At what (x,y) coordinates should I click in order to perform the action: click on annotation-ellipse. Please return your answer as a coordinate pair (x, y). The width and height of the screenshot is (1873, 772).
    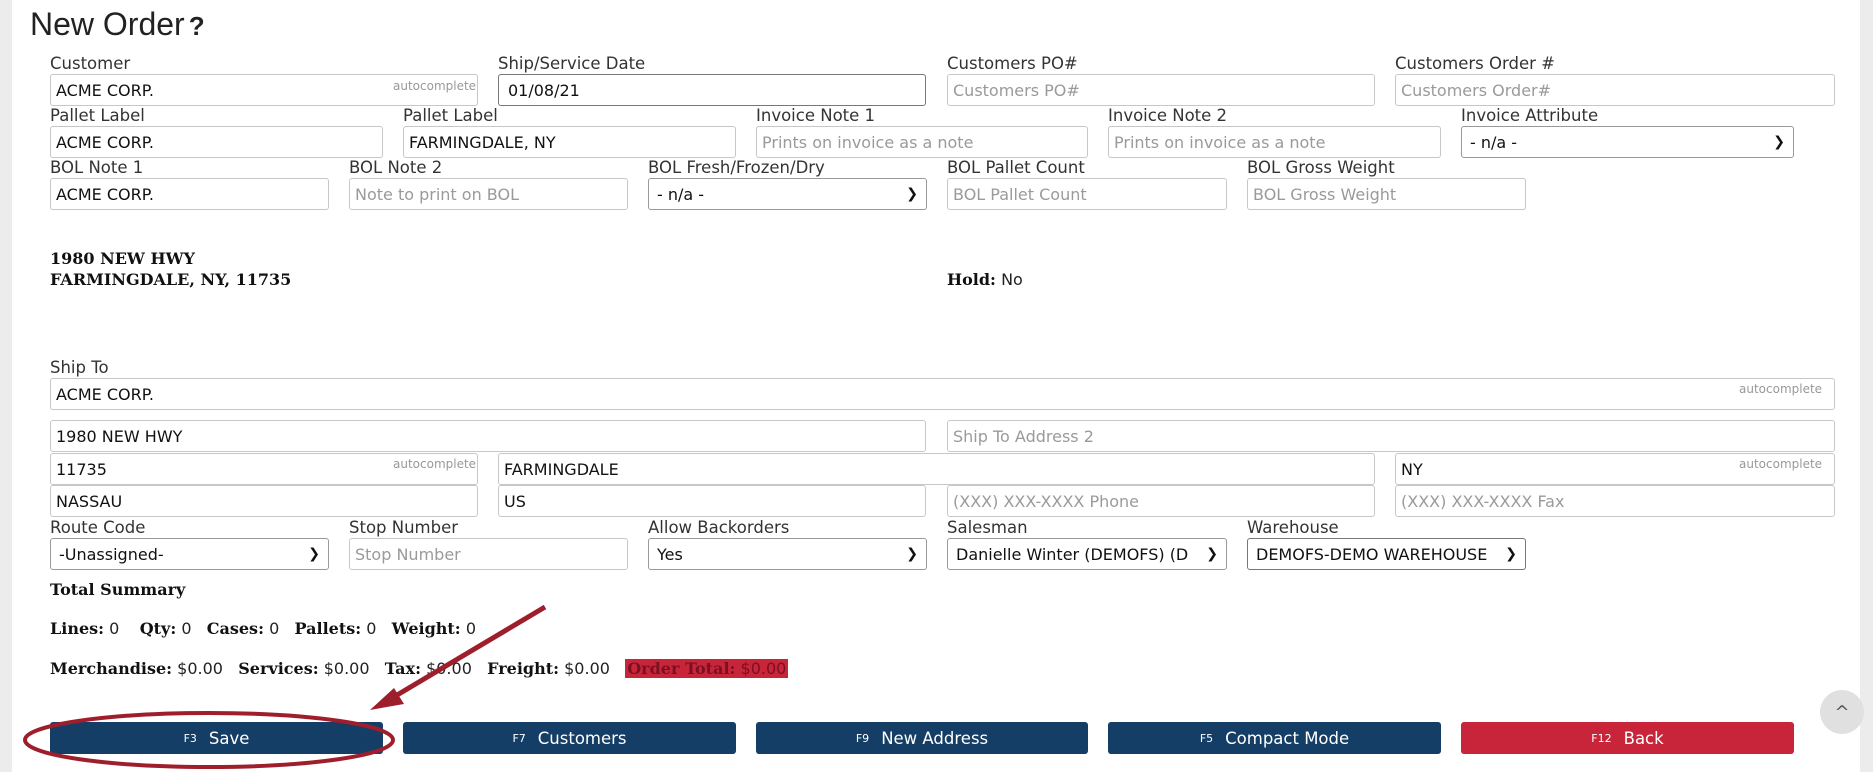
    Looking at the image, I should click on (209, 740).